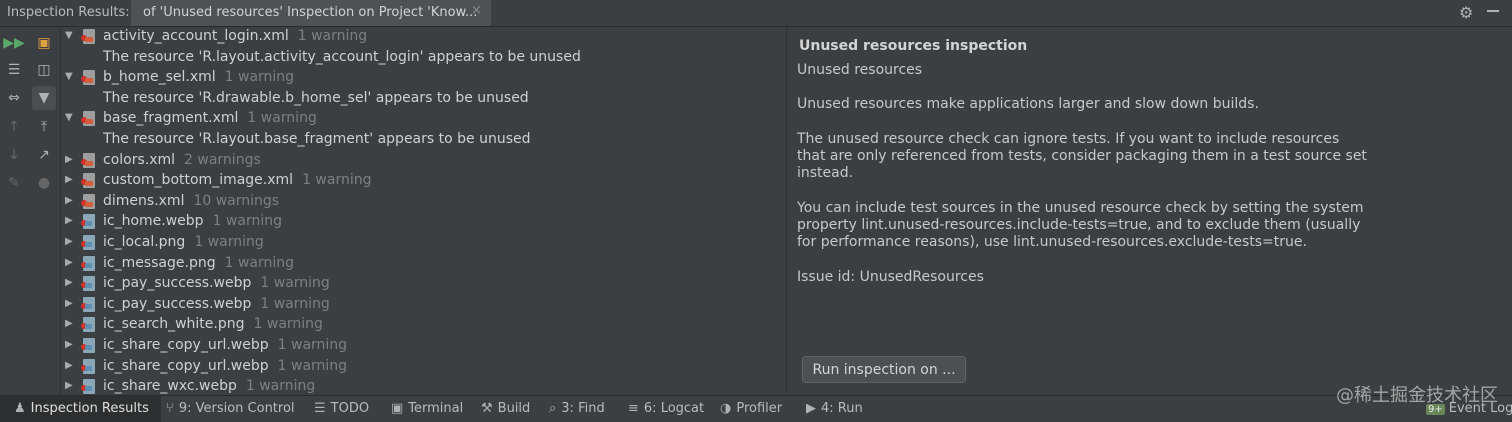 This screenshot has height=422, width=1512. I want to click on file-label: base_fragment.xml 1 warning, so click(210, 118).